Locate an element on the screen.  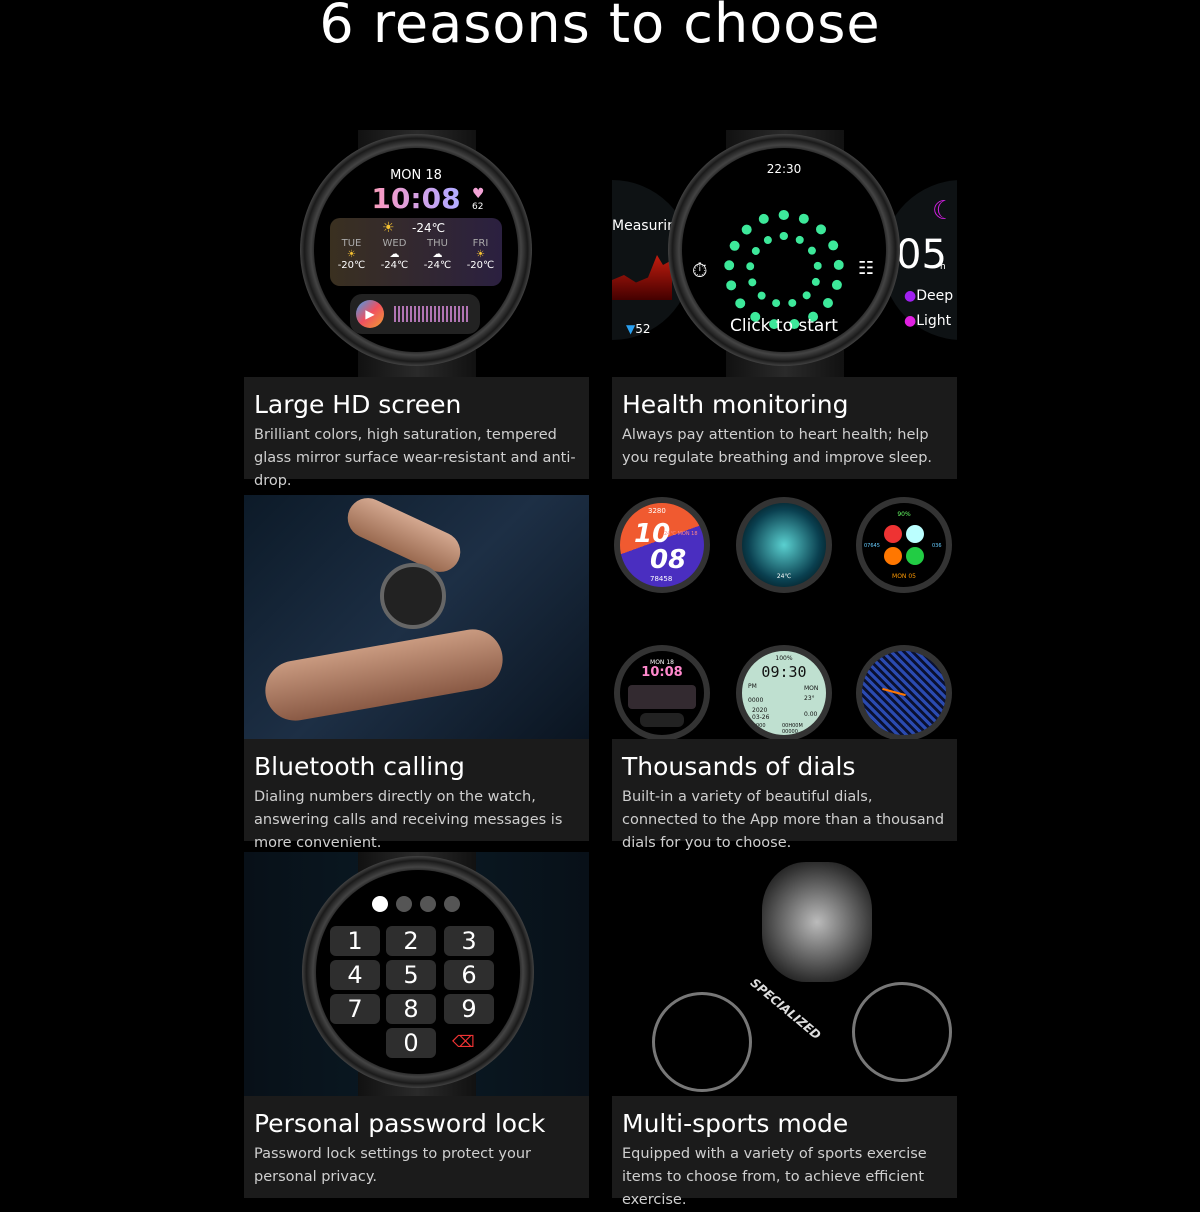
fire-icon is located at coordinates (893, 556).